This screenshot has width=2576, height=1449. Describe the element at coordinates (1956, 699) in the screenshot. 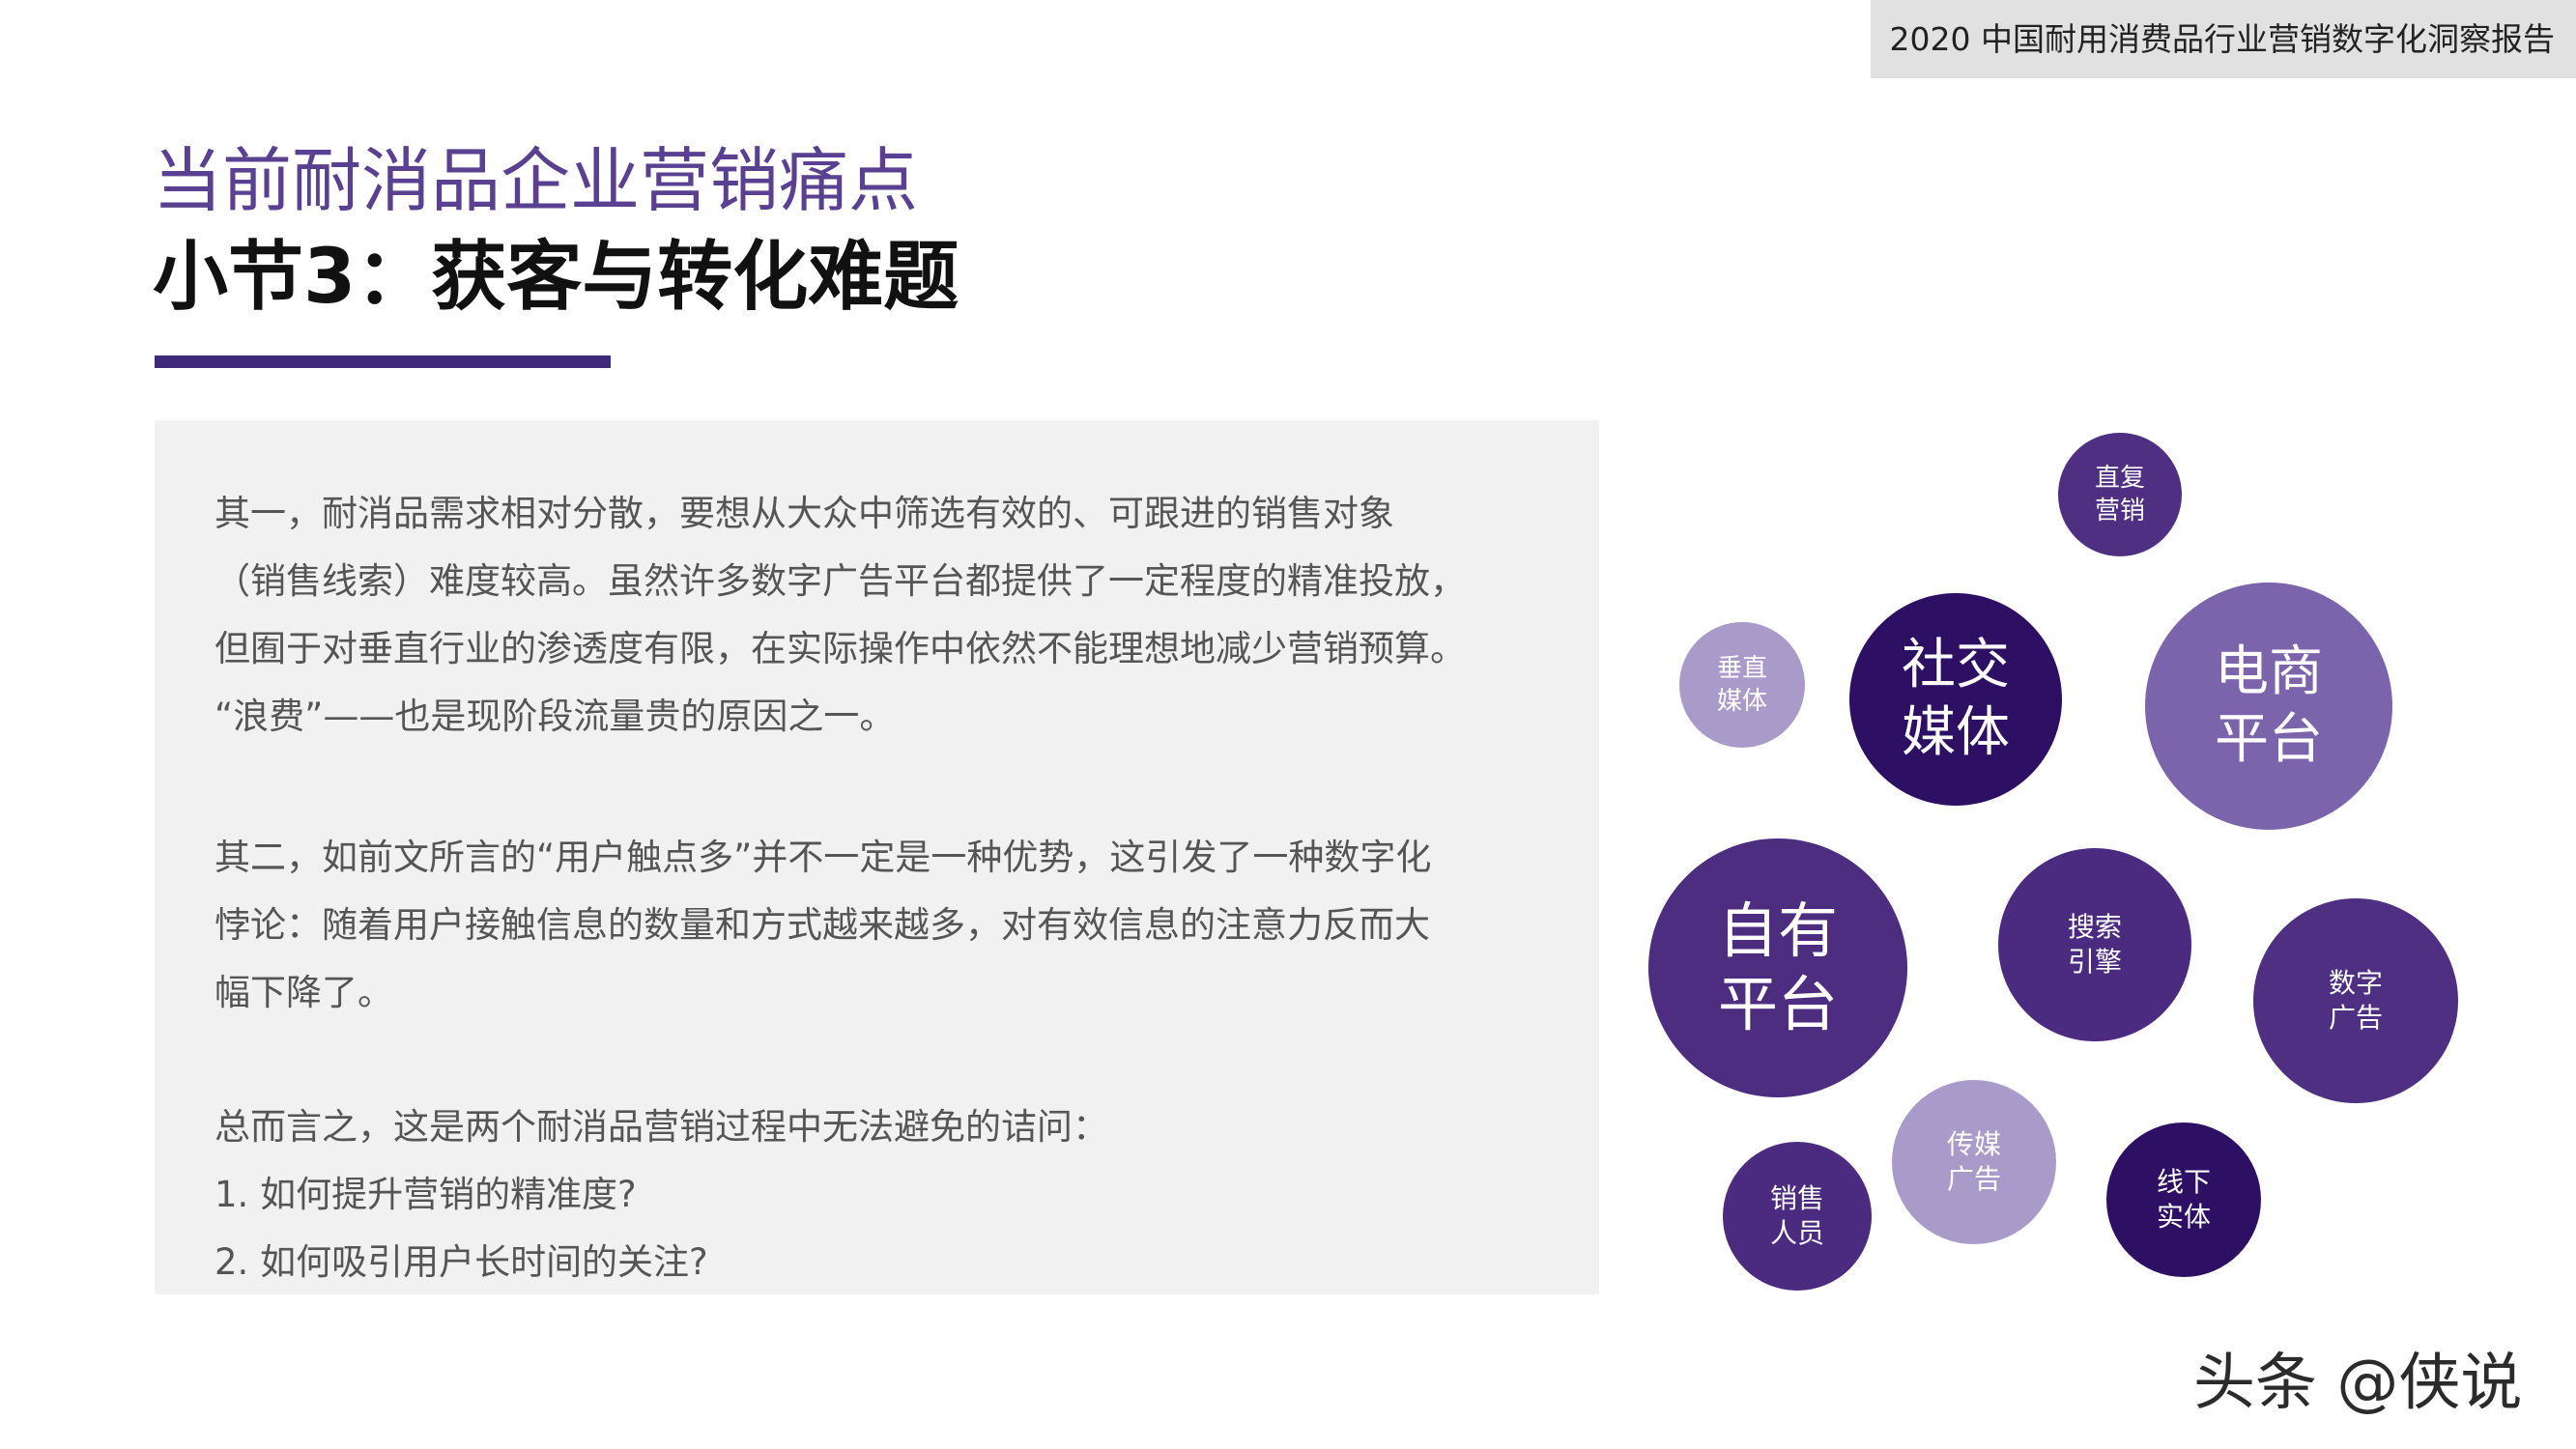

I see `bubble-social-media: 社交 媒体` at that location.